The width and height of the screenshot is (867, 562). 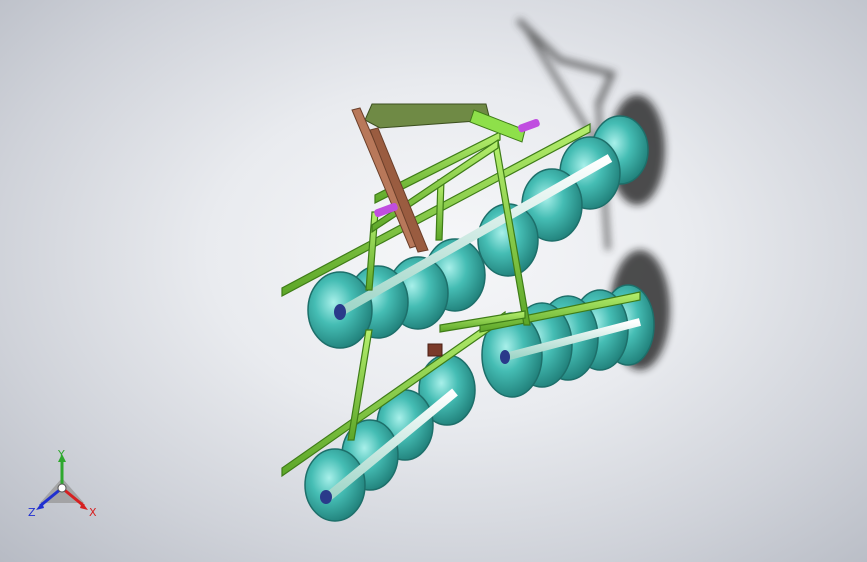 I want to click on coordinate-triad: Y X Z, so click(x=62, y=483).